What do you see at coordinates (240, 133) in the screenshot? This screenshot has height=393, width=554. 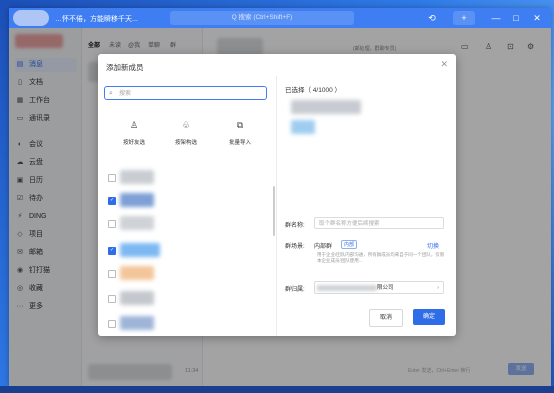 I see `batch-import-button: ⧉ 批量导入` at bounding box center [240, 133].